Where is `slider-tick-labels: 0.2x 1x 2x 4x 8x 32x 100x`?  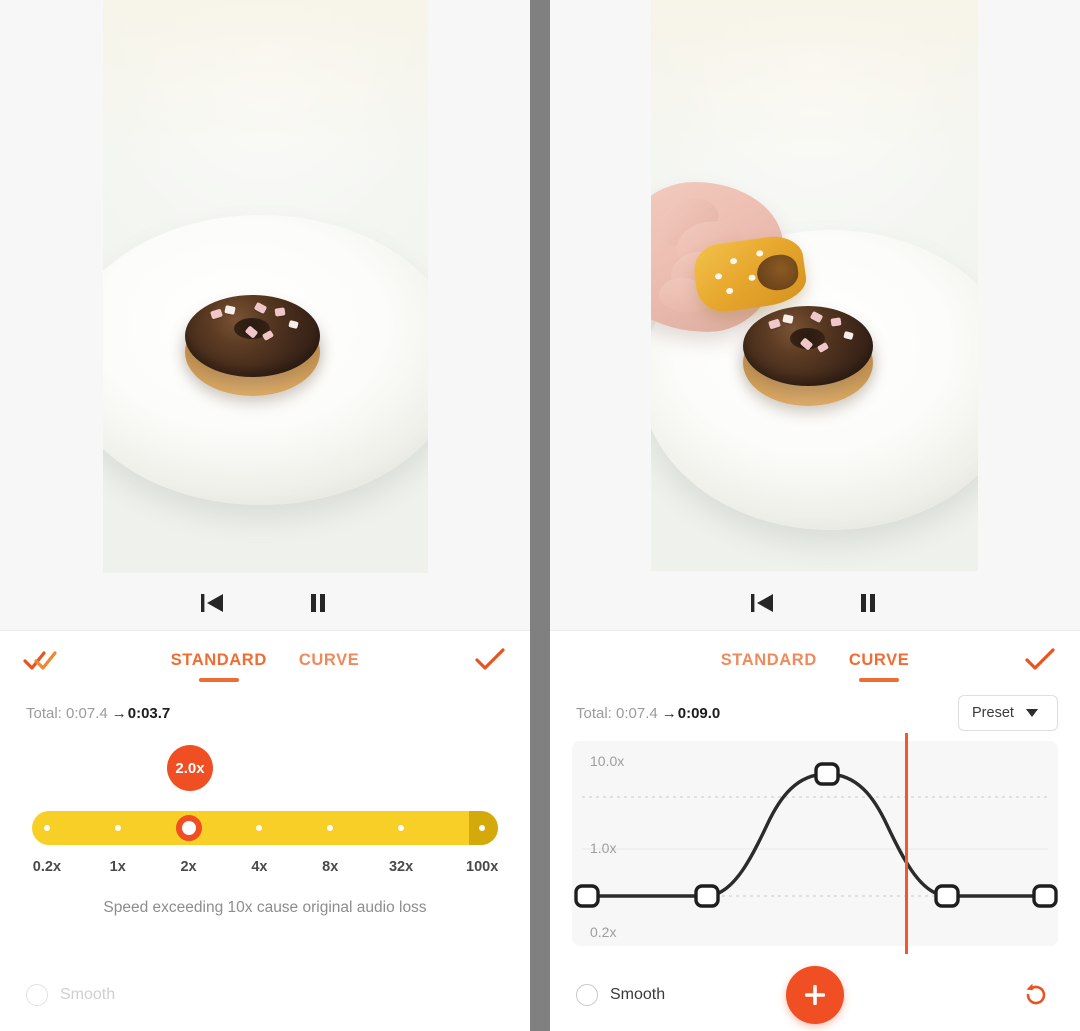 slider-tick-labels: 0.2x 1x 2x 4x 8x 32x 100x is located at coordinates (265, 871).